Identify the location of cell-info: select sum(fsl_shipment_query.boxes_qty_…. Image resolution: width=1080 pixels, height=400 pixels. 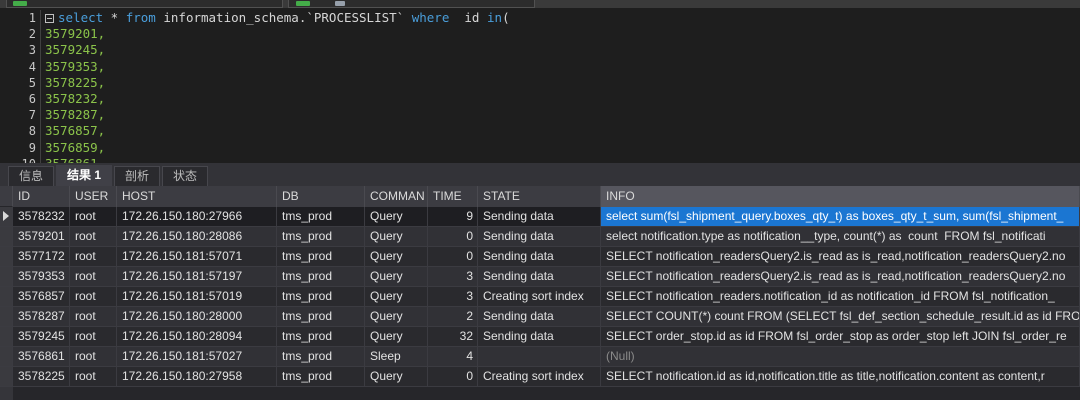
(840, 217).